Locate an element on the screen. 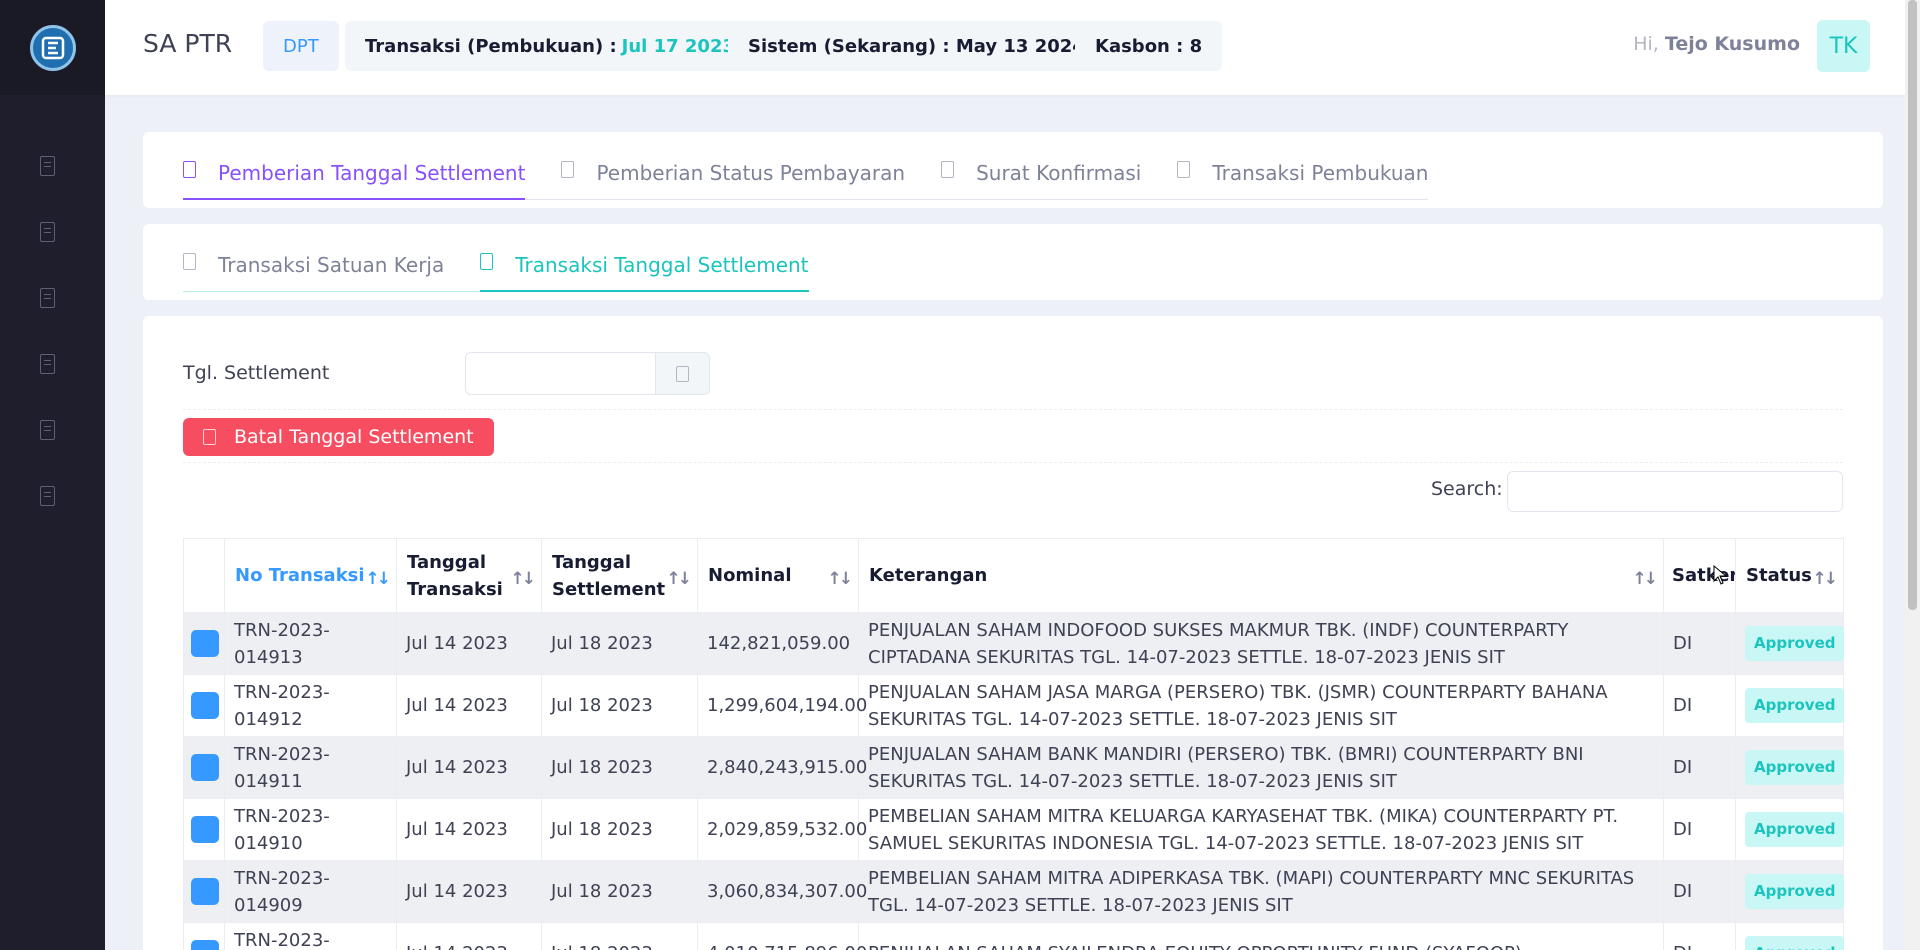 Image resolution: width=1920 pixels, height=950 pixels. col-label: Tanggal is located at coordinates (447, 562).